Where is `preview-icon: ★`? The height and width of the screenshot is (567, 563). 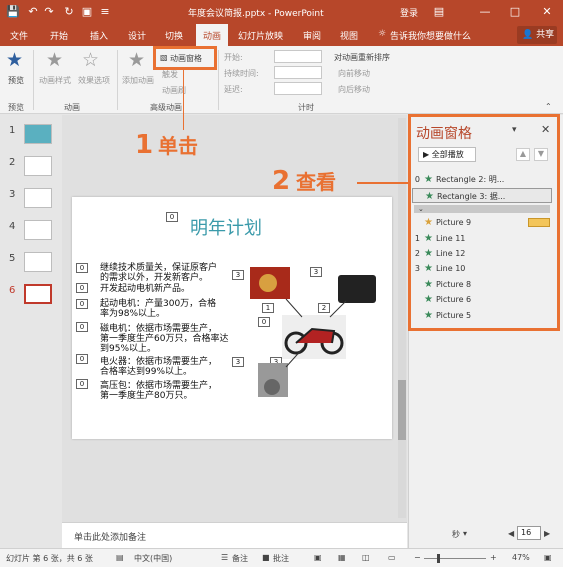
preview-icon: ★ is located at coordinates (14, 60).